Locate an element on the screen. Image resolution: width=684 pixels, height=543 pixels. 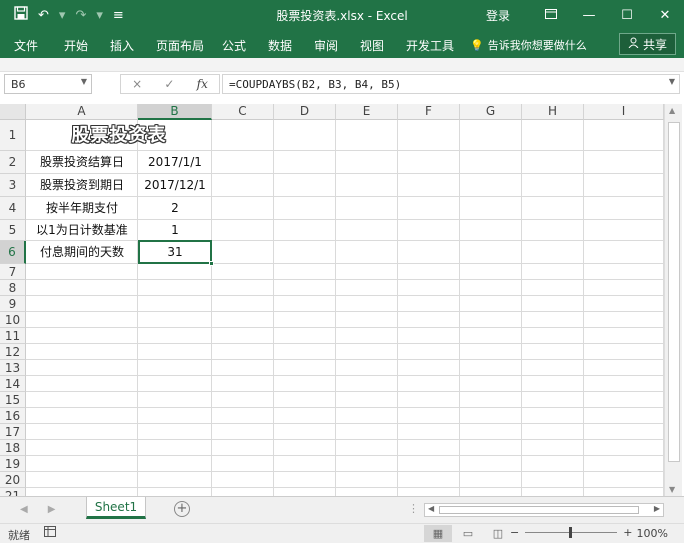
vertical-scrollbar: ▲ ▼ is located at coordinates (673, 300).